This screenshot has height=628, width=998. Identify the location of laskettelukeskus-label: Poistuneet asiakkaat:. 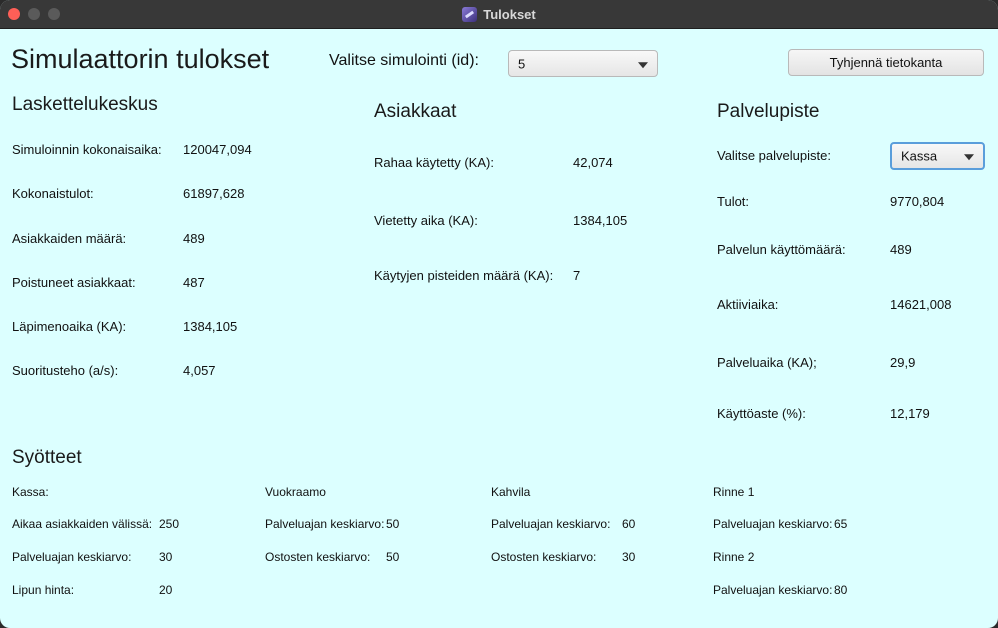
(74, 282).